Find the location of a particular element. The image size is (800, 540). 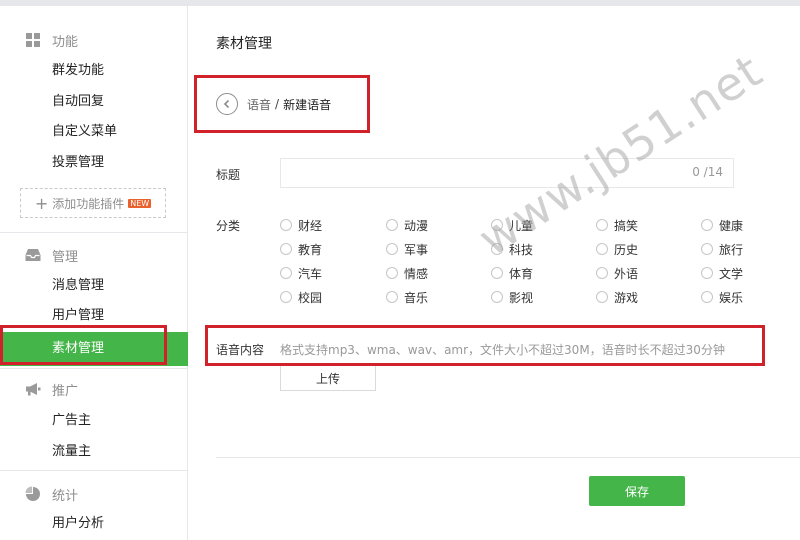

sidebar-item-auto-reply: 自动回复 is located at coordinates (78, 102).